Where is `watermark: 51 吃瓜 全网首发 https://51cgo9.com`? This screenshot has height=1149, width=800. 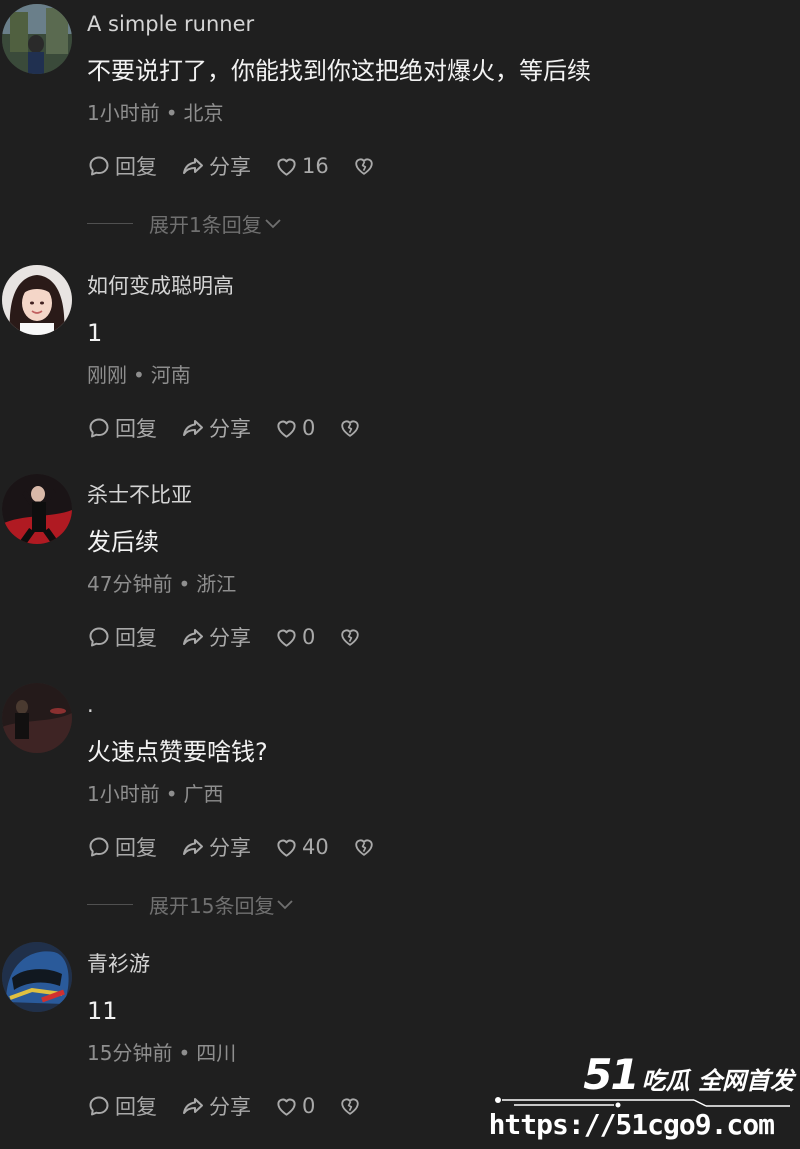
watermark: 51 吃瓜 全网首发 https://51cgo9.com is located at coordinates (641, 1097).